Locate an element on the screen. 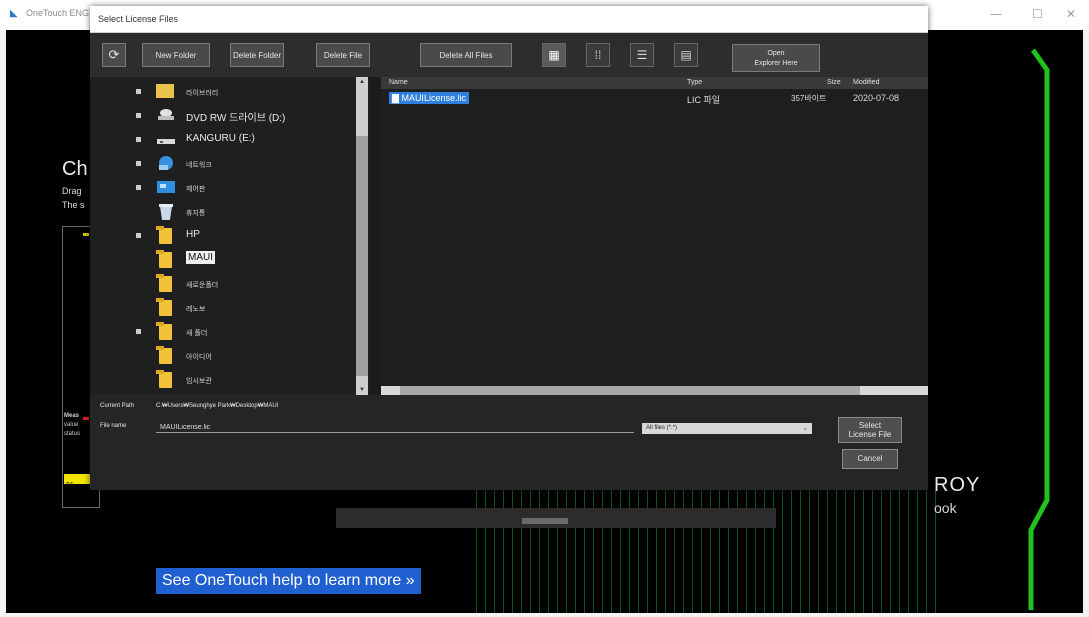 Image resolution: width=1089 pixels, height=617 pixels. current-path-value: C:₩Users₩Seunghye Park₩Desktop₩MAUI is located at coordinates (217, 406).